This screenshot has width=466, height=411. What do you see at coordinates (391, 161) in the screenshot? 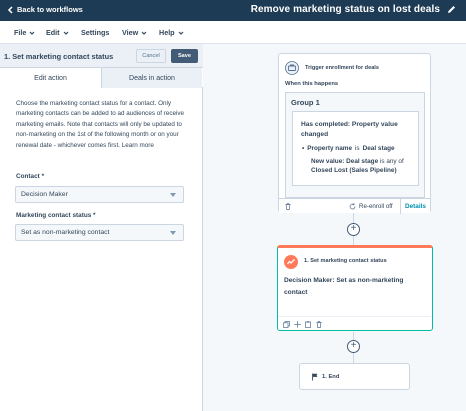
I see `new-value-mid: is any of` at bounding box center [391, 161].